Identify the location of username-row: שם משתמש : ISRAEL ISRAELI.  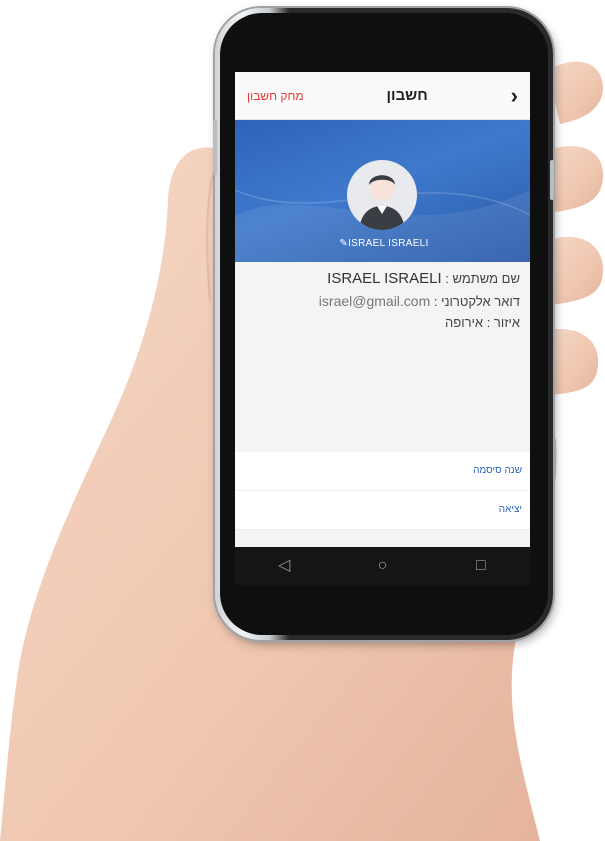
(382, 278).